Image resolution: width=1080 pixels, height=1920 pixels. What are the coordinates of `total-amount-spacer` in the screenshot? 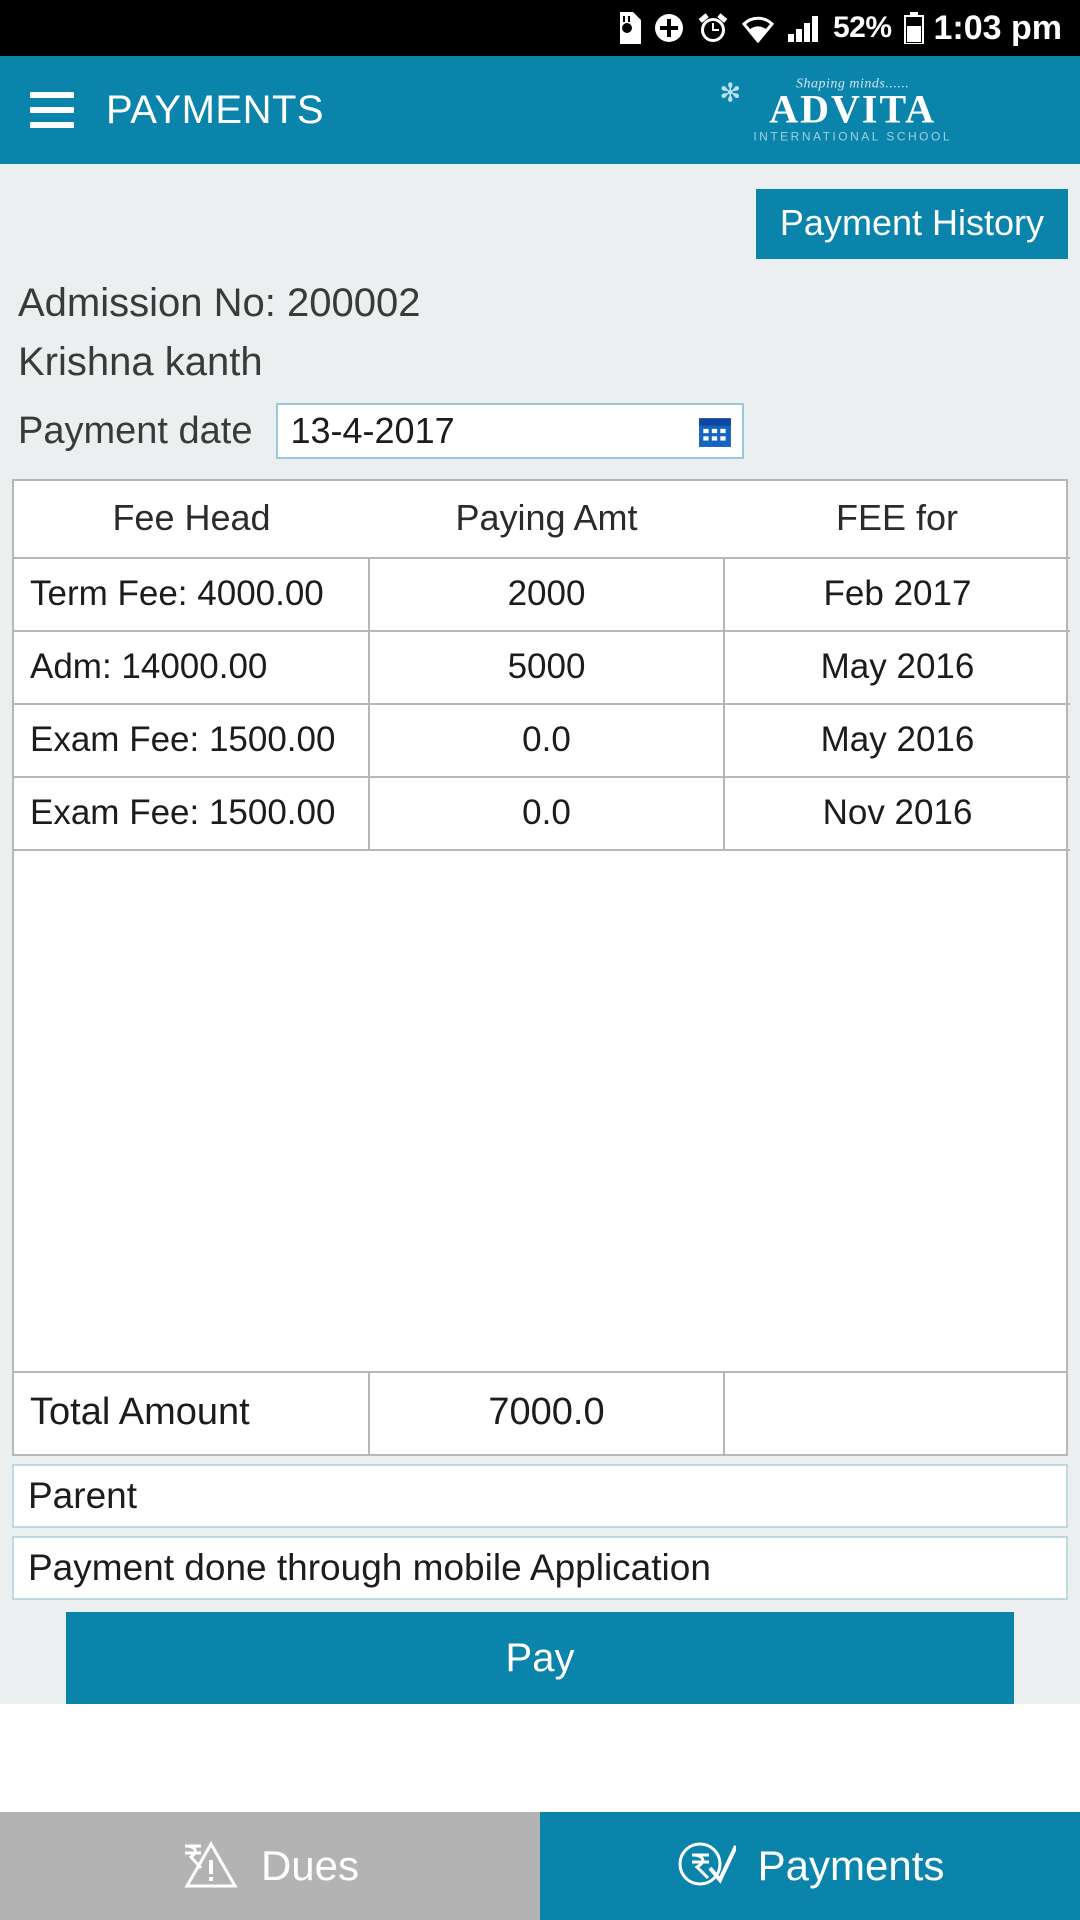 It's located at (897, 1413).